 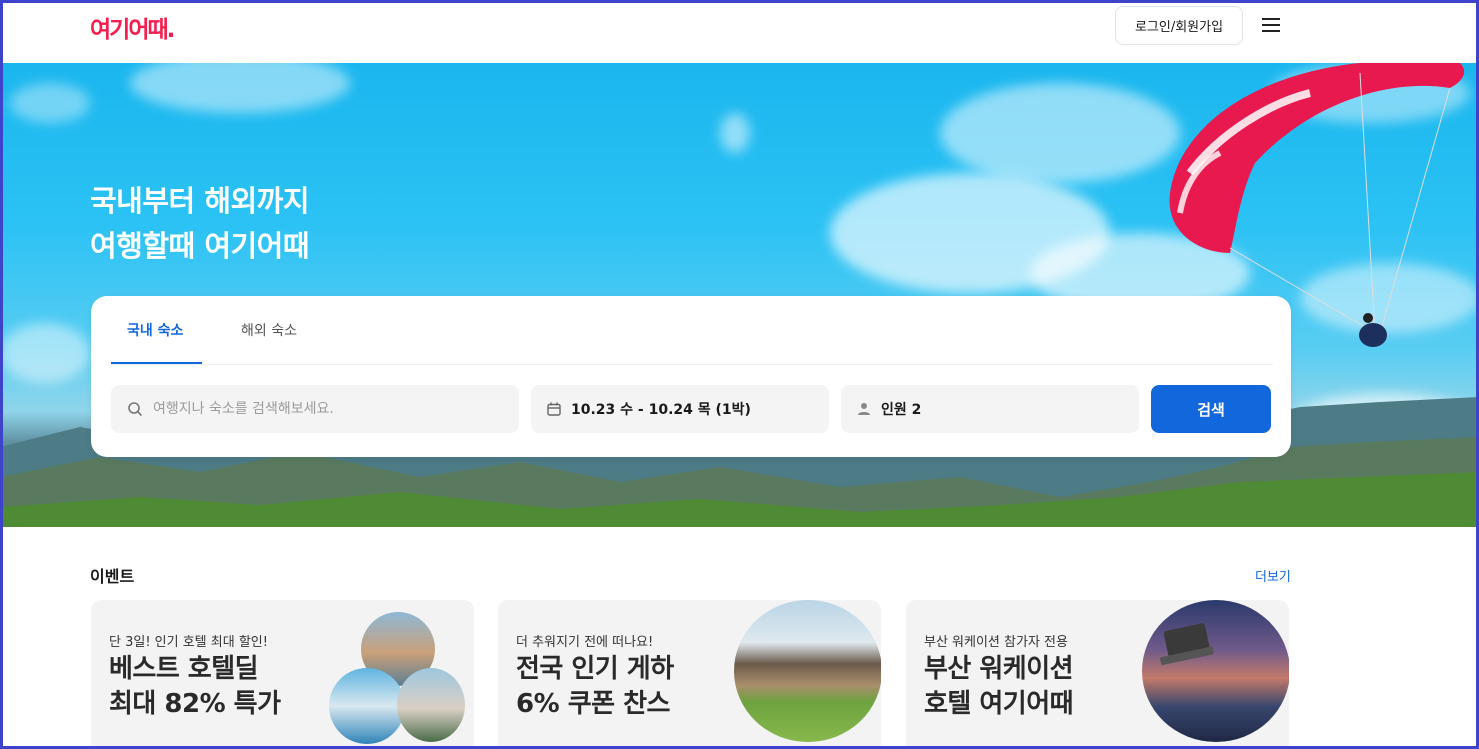 What do you see at coordinates (692, 330) in the screenshot?
I see `accommodation-tabs: 국내 숙소 해외 숙소` at bounding box center [692, 330].